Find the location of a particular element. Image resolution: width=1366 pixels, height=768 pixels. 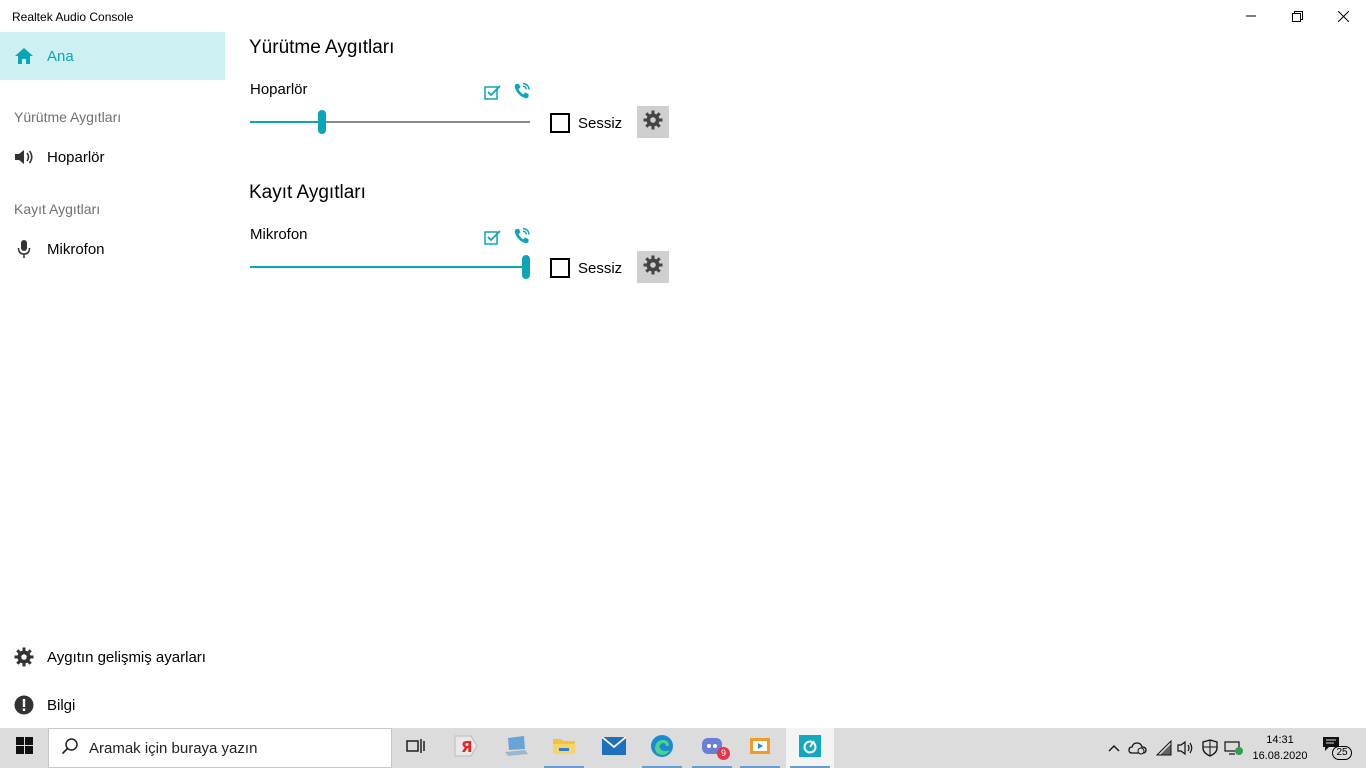

close-button is located at coordinates (1343, 16).